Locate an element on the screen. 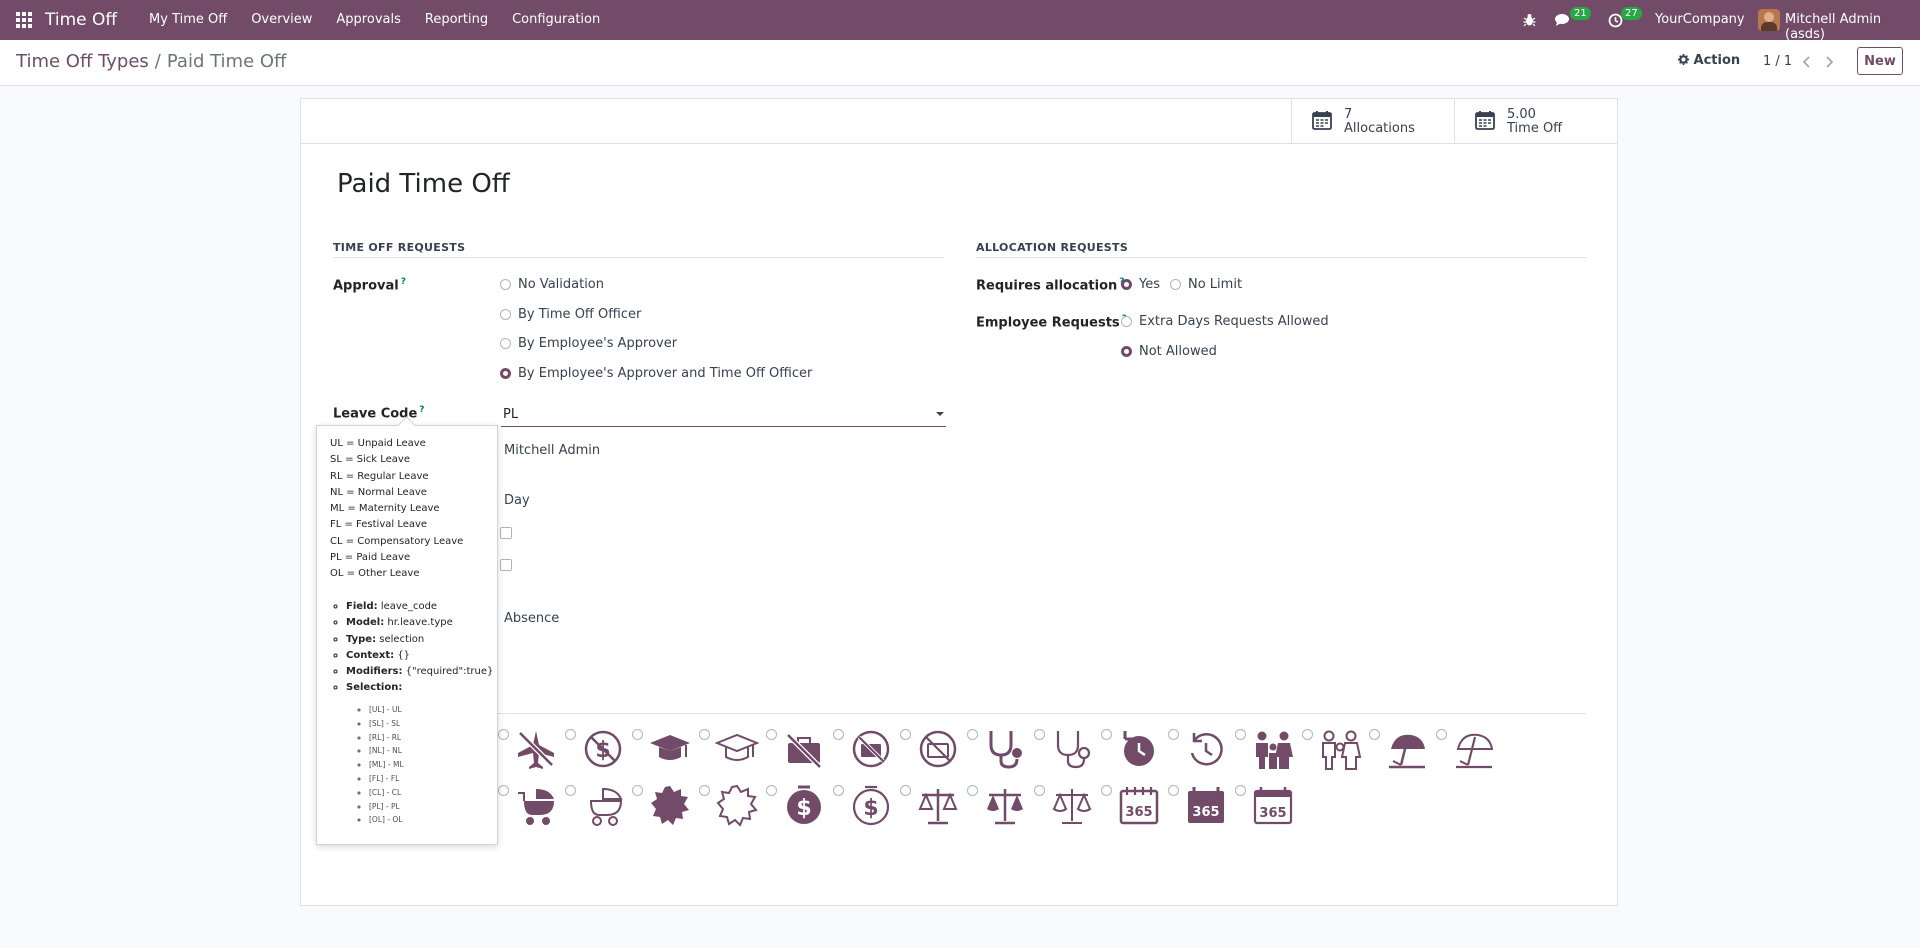 This screenshot has height=948, width=1920. tooltip-modifiers: Modifiers: {"required":true} is located at coordinates (419, 672).